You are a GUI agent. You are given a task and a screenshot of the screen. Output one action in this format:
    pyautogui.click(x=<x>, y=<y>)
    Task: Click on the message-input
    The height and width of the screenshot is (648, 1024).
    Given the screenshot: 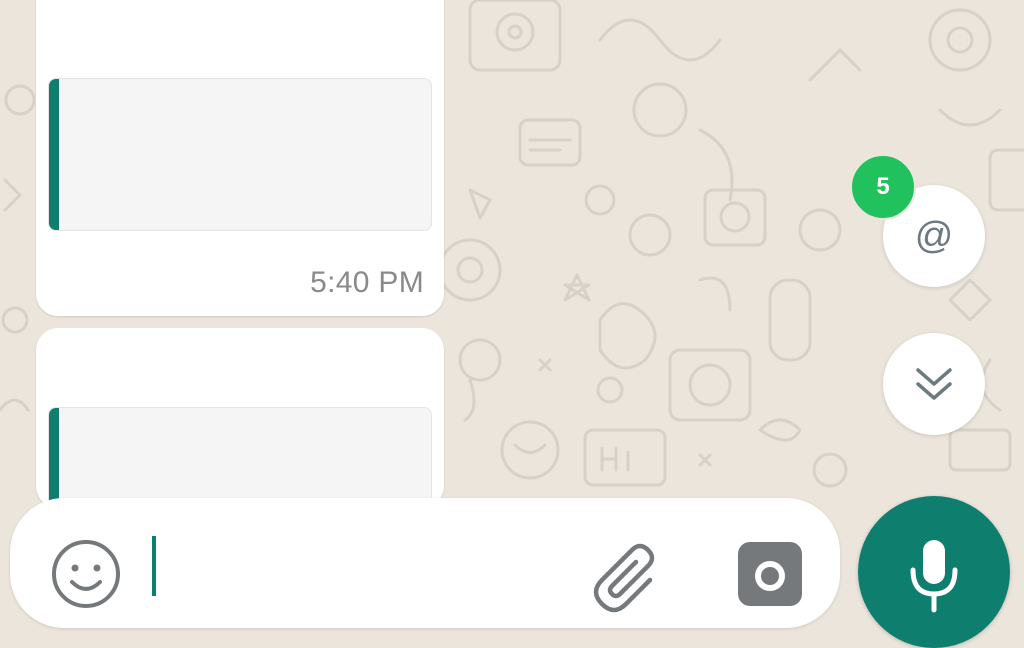 What is the action you would take?
    pyautogui.click(x=372, y=559)
    